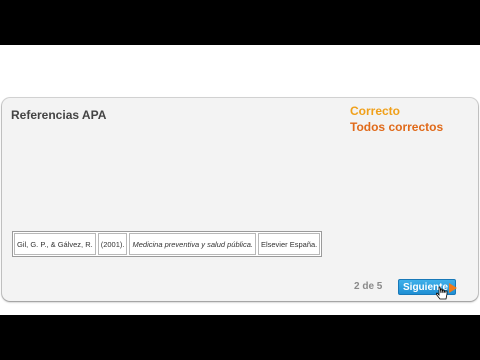 This screenshot has width=480, height=360. Describe the element at coordinates (442, 293) in the screenshot. I see `hand-cursor-icon` at that location.